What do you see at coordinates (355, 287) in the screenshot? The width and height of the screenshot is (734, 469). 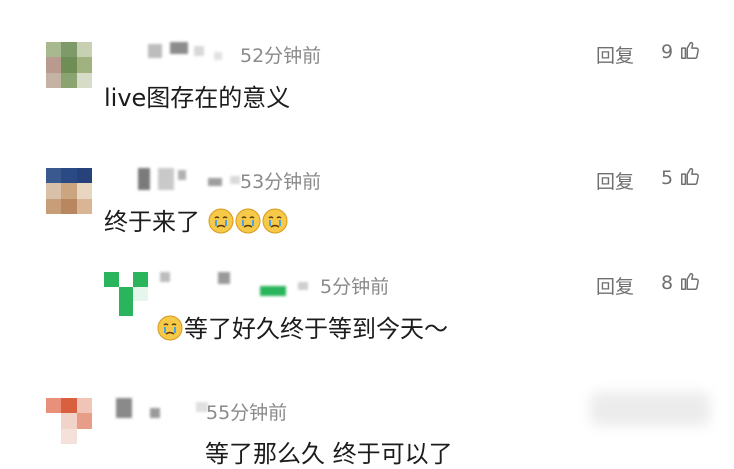 I see `comment-time: 5分钟前` at bounding box center [355, 287].